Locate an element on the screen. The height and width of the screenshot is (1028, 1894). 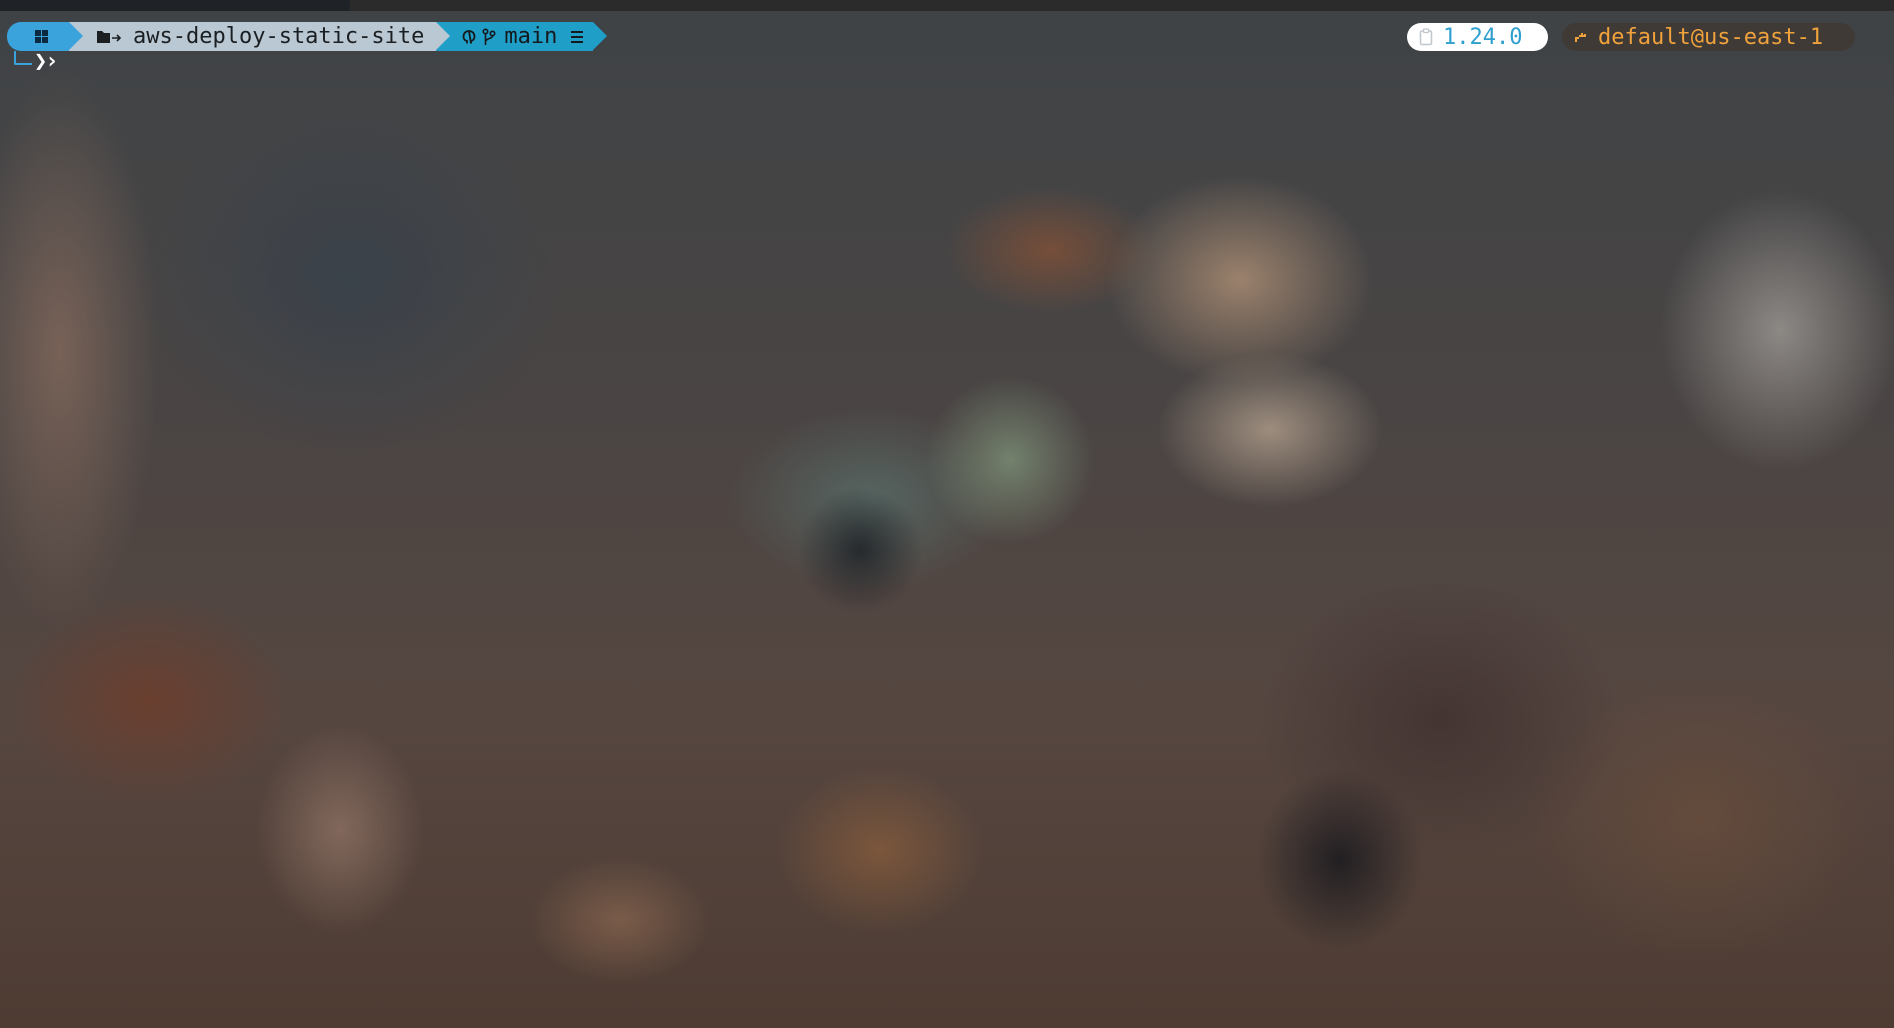
git-segment: main is located at coordinates (522, 36).